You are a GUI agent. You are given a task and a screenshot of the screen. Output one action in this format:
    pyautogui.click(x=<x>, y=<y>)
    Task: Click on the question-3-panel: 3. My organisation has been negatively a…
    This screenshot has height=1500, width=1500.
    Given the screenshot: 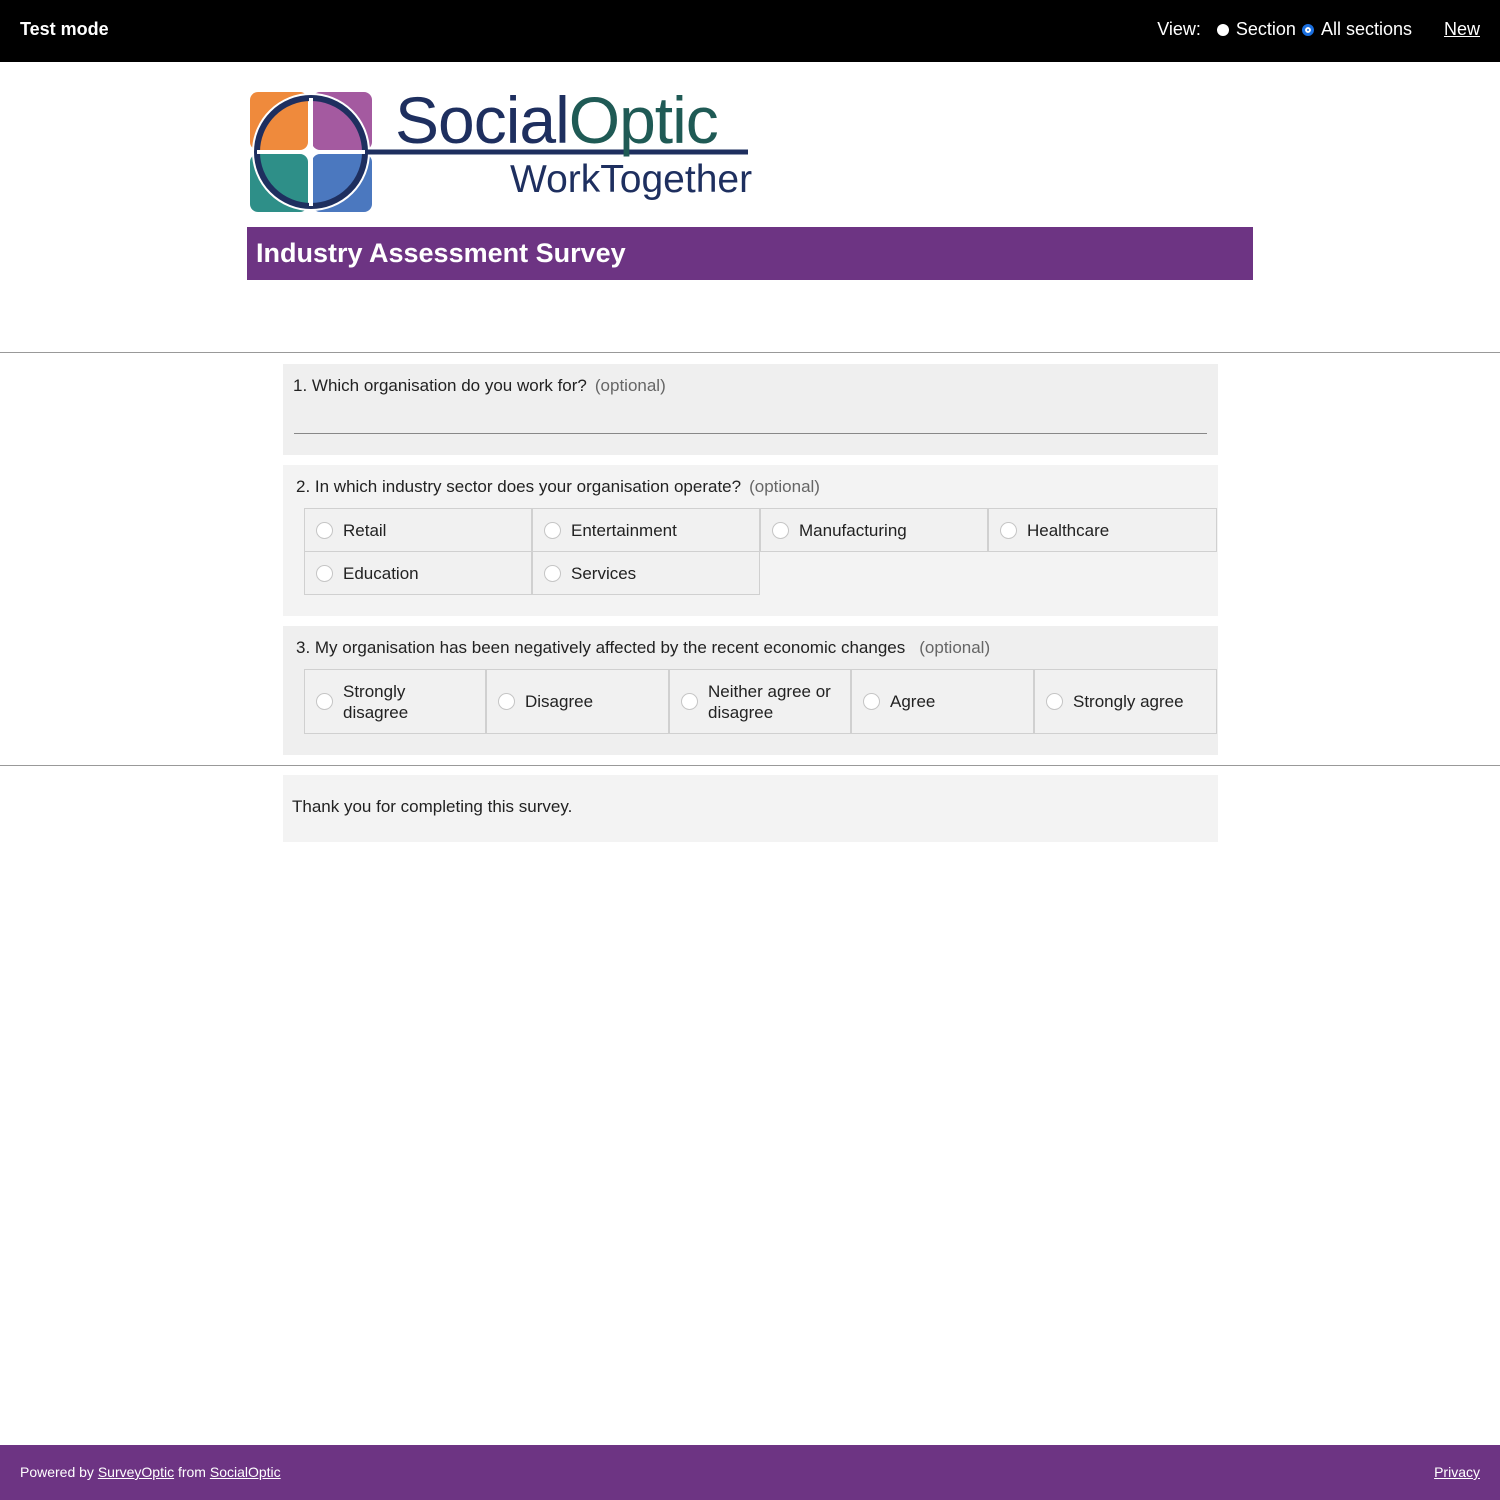 What is the action you would take?
    pyautogui.click(x=750, y=690)
    